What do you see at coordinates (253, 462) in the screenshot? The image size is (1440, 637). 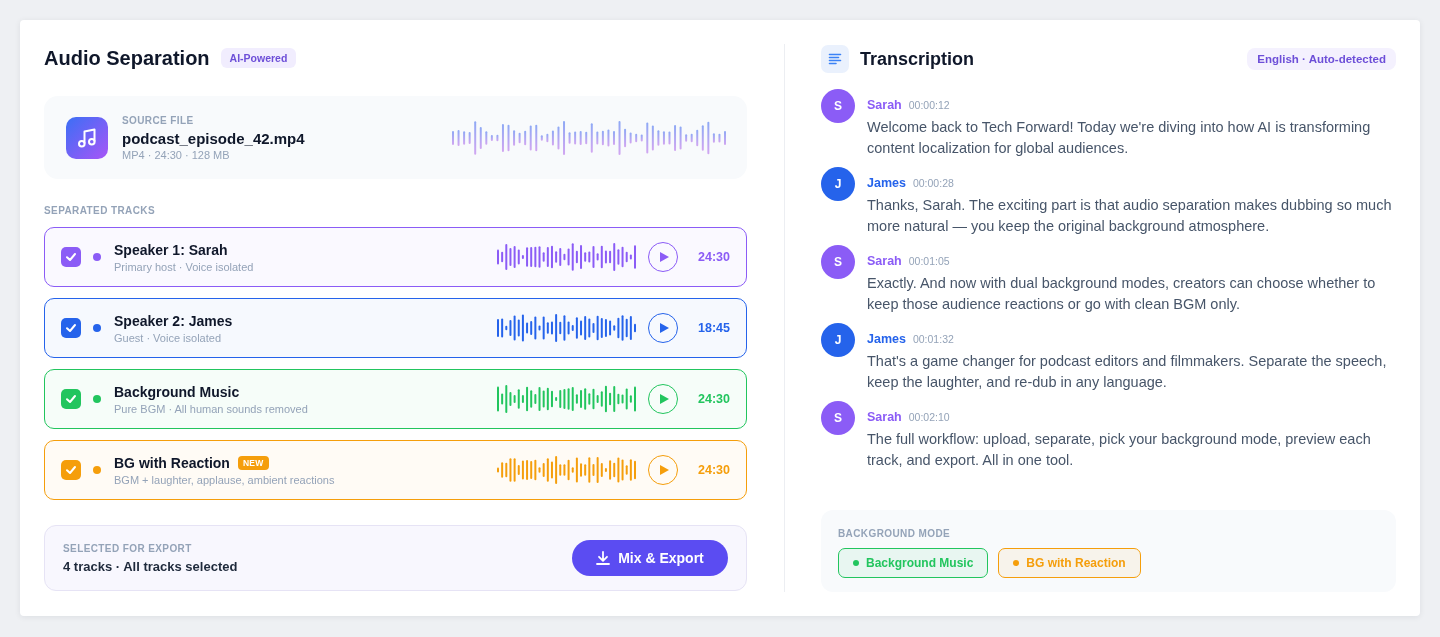 I see `track-badge: NEW` at bounding box center [253, 462].